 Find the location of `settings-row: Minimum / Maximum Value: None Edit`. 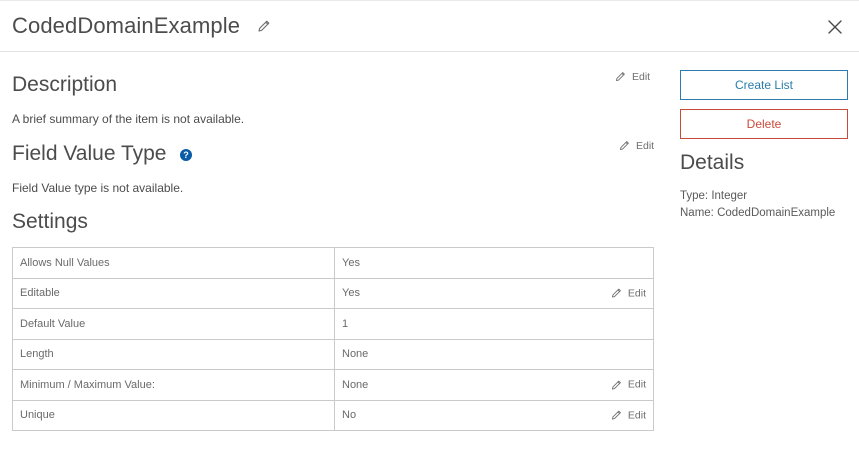

settings-row: Minimum / Maximum Value: None Edit is located at coordinates (333, 385).